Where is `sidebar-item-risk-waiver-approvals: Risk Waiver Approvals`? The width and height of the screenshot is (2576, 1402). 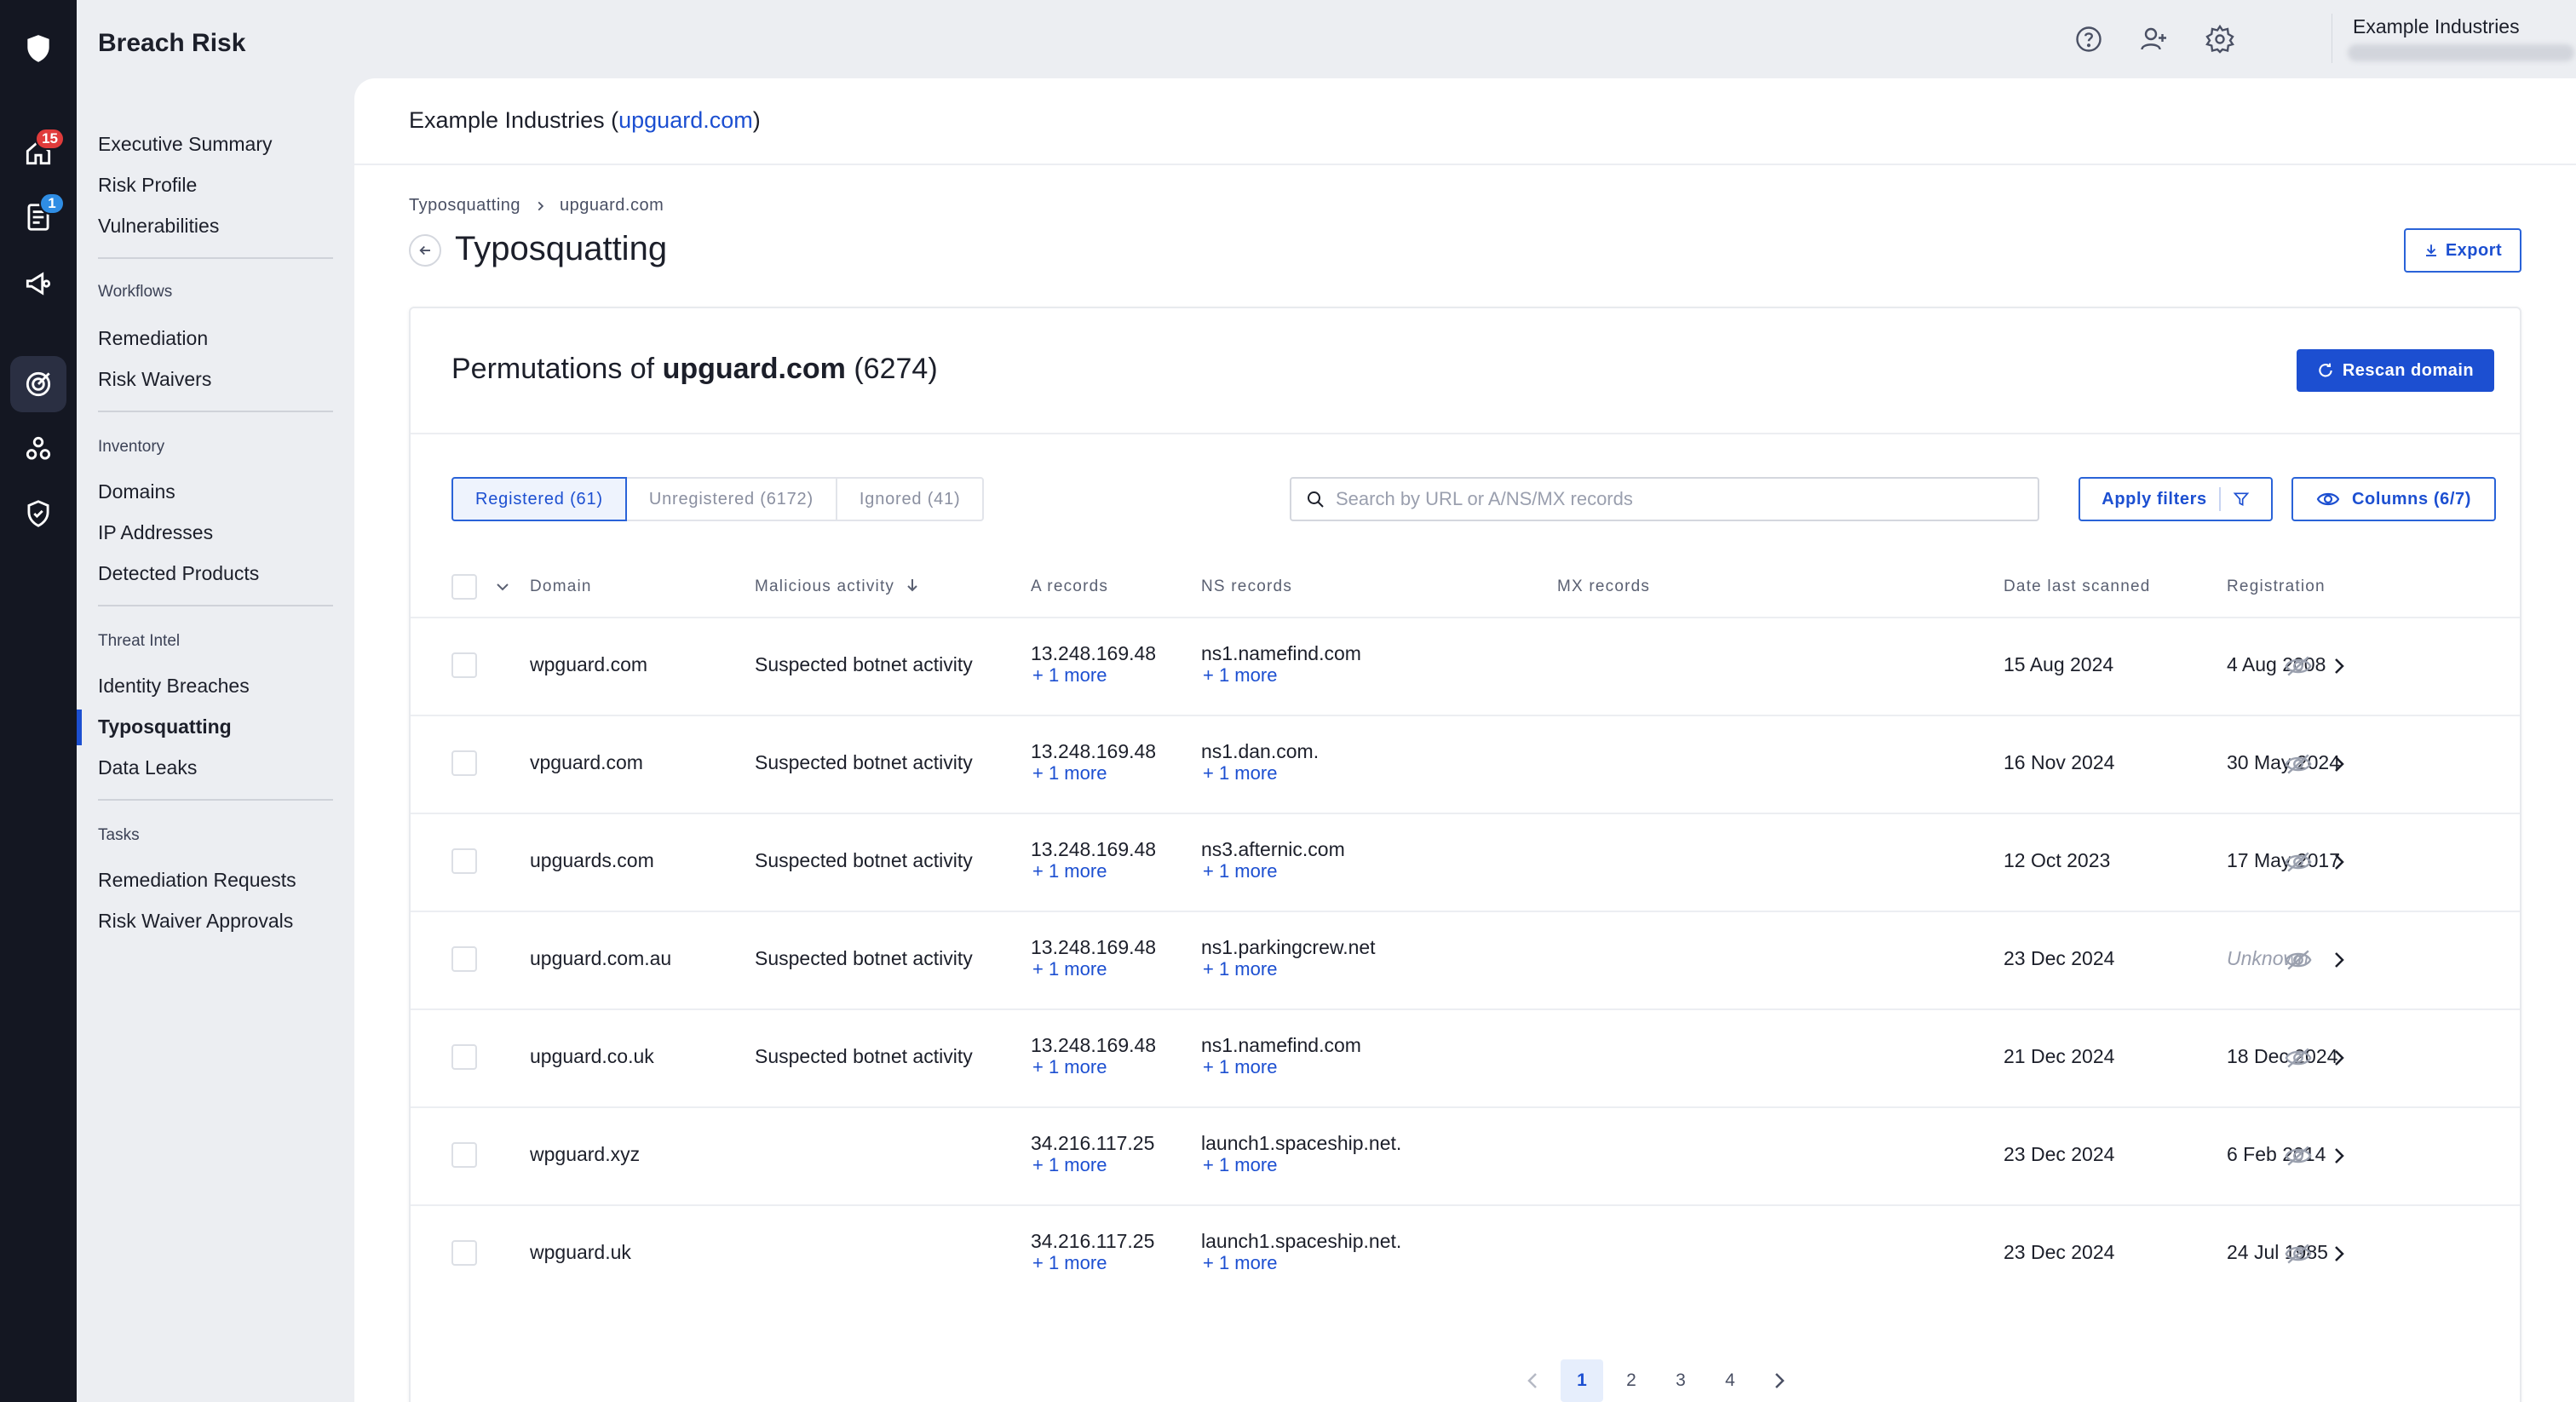 sidebar-item-risk-waiver-approvals: Risk Waiver Approvals is located at coordinates (196, 921).